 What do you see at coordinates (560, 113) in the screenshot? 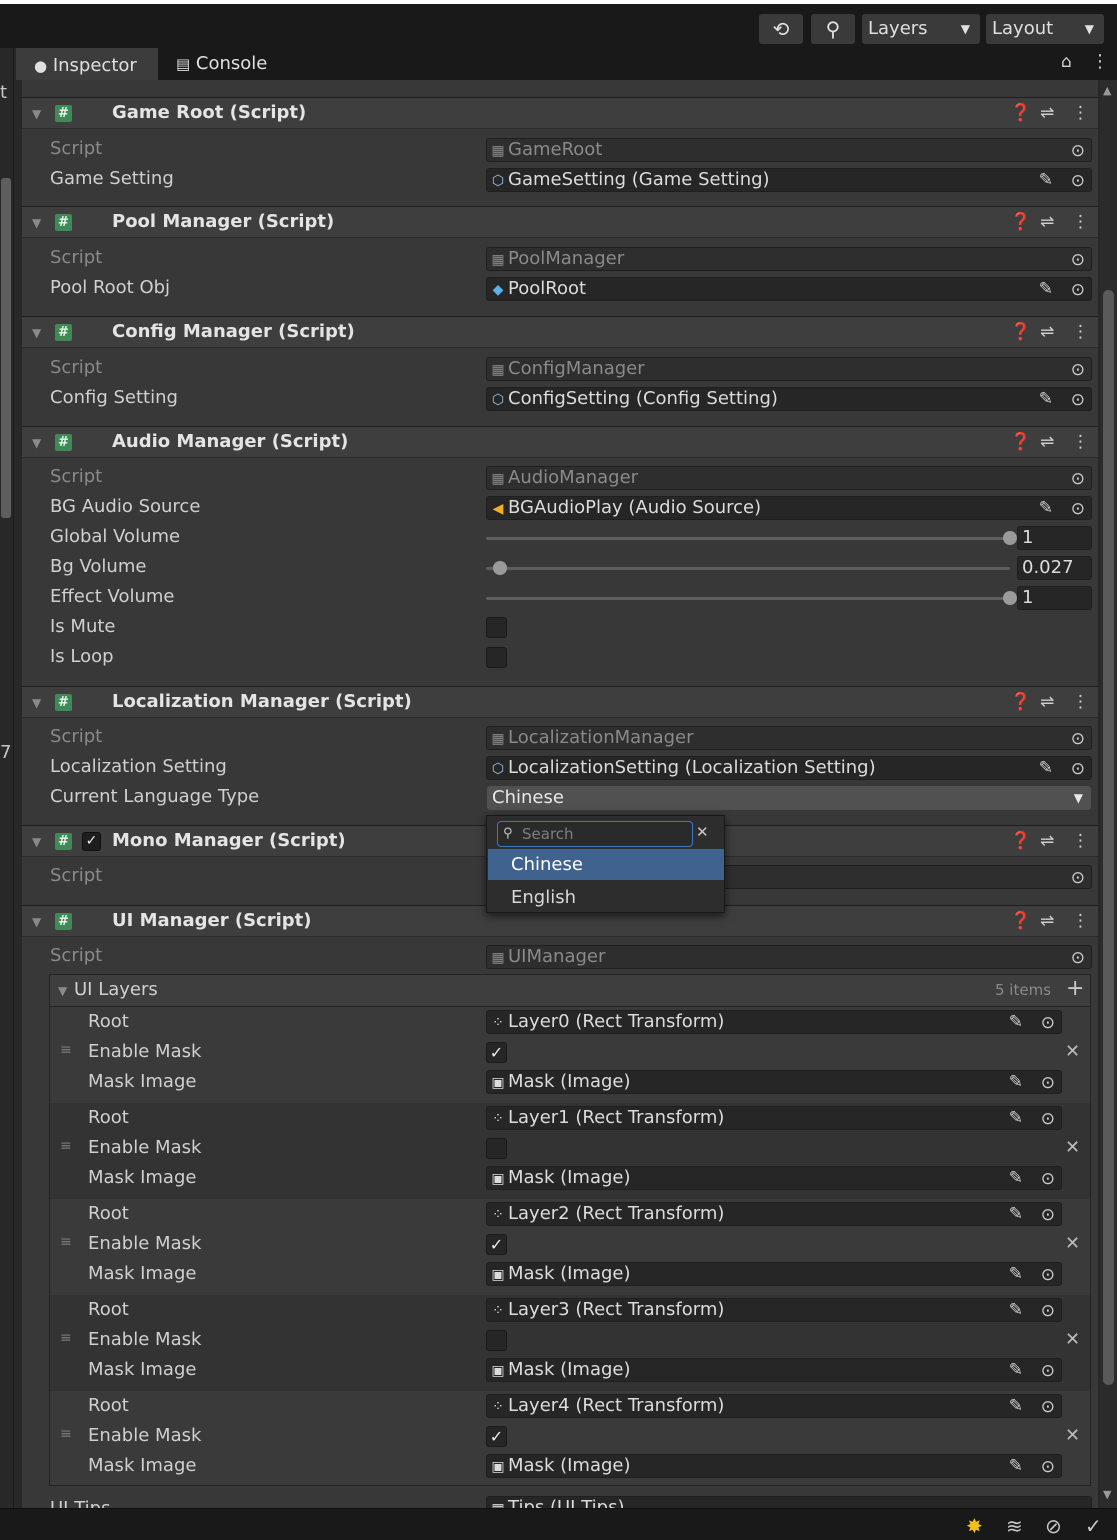
I see `component-header-game-root: ▼ # Game Root (Script) ❓ ⇌ ⋮` at bounding box center [560, 113].